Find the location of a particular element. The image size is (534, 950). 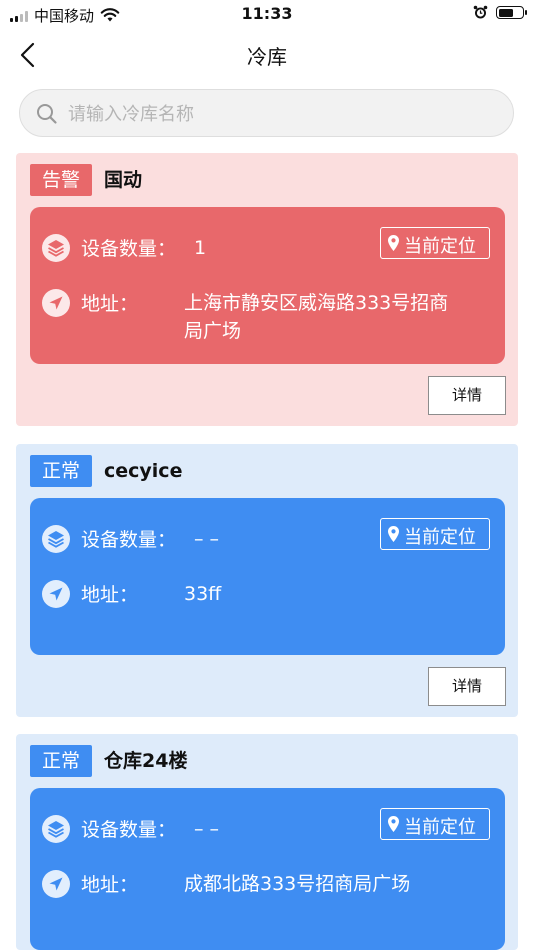

status-right is located at coordinates (500, 12).